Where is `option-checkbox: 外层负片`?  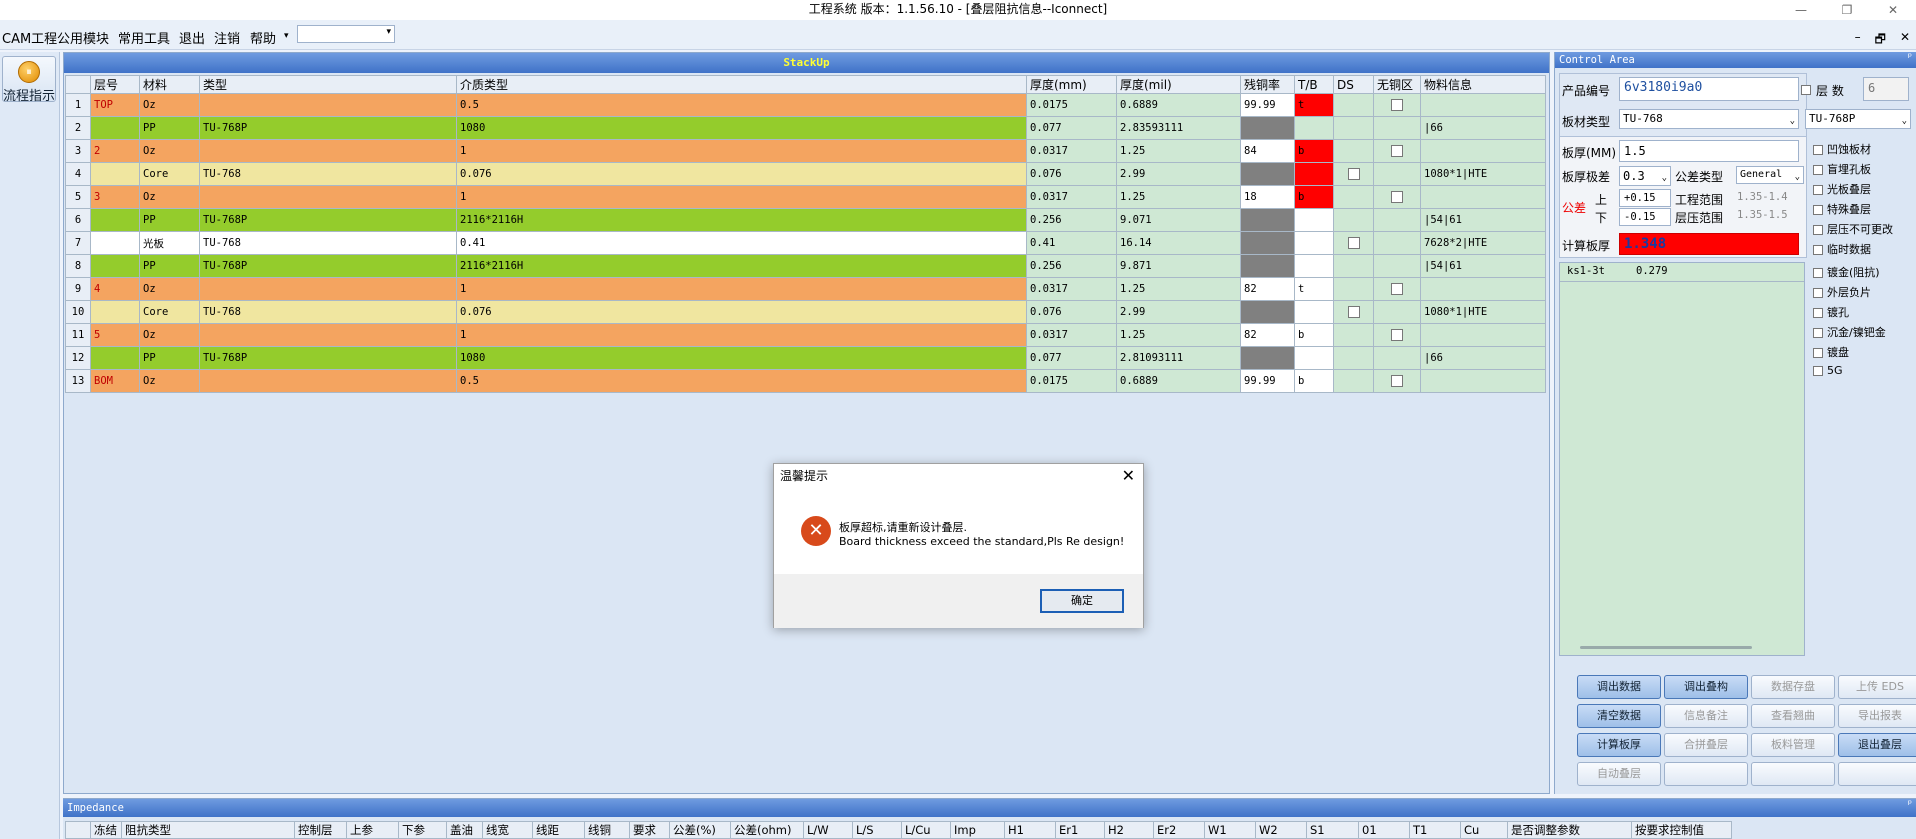 option-checkbox: 外层负片 is located at coordinates (1842, 292).